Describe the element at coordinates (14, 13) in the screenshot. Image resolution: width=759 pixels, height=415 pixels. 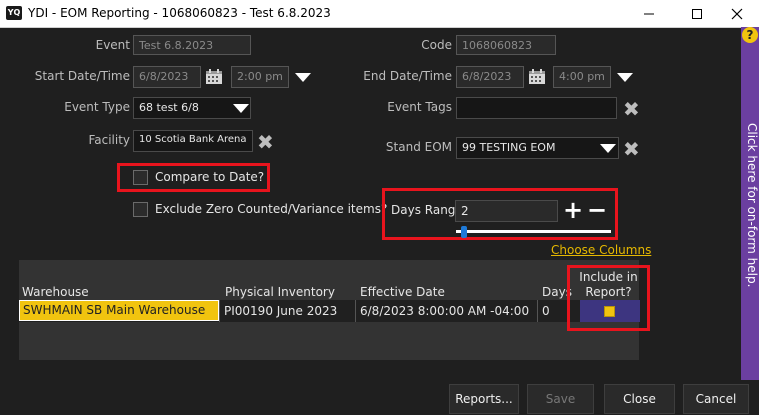
I see `app-logo-icon: YQ` at that location.